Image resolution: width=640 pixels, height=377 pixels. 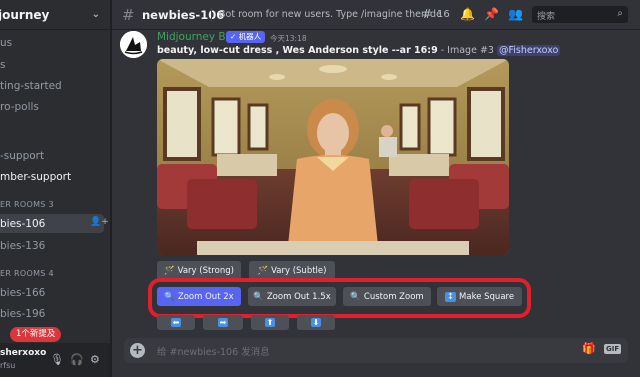 What do you see at coordinates (27, 273) in the screenshot?
I see `category-header: ER ROOMS 4` at bounding box center [27, 273].